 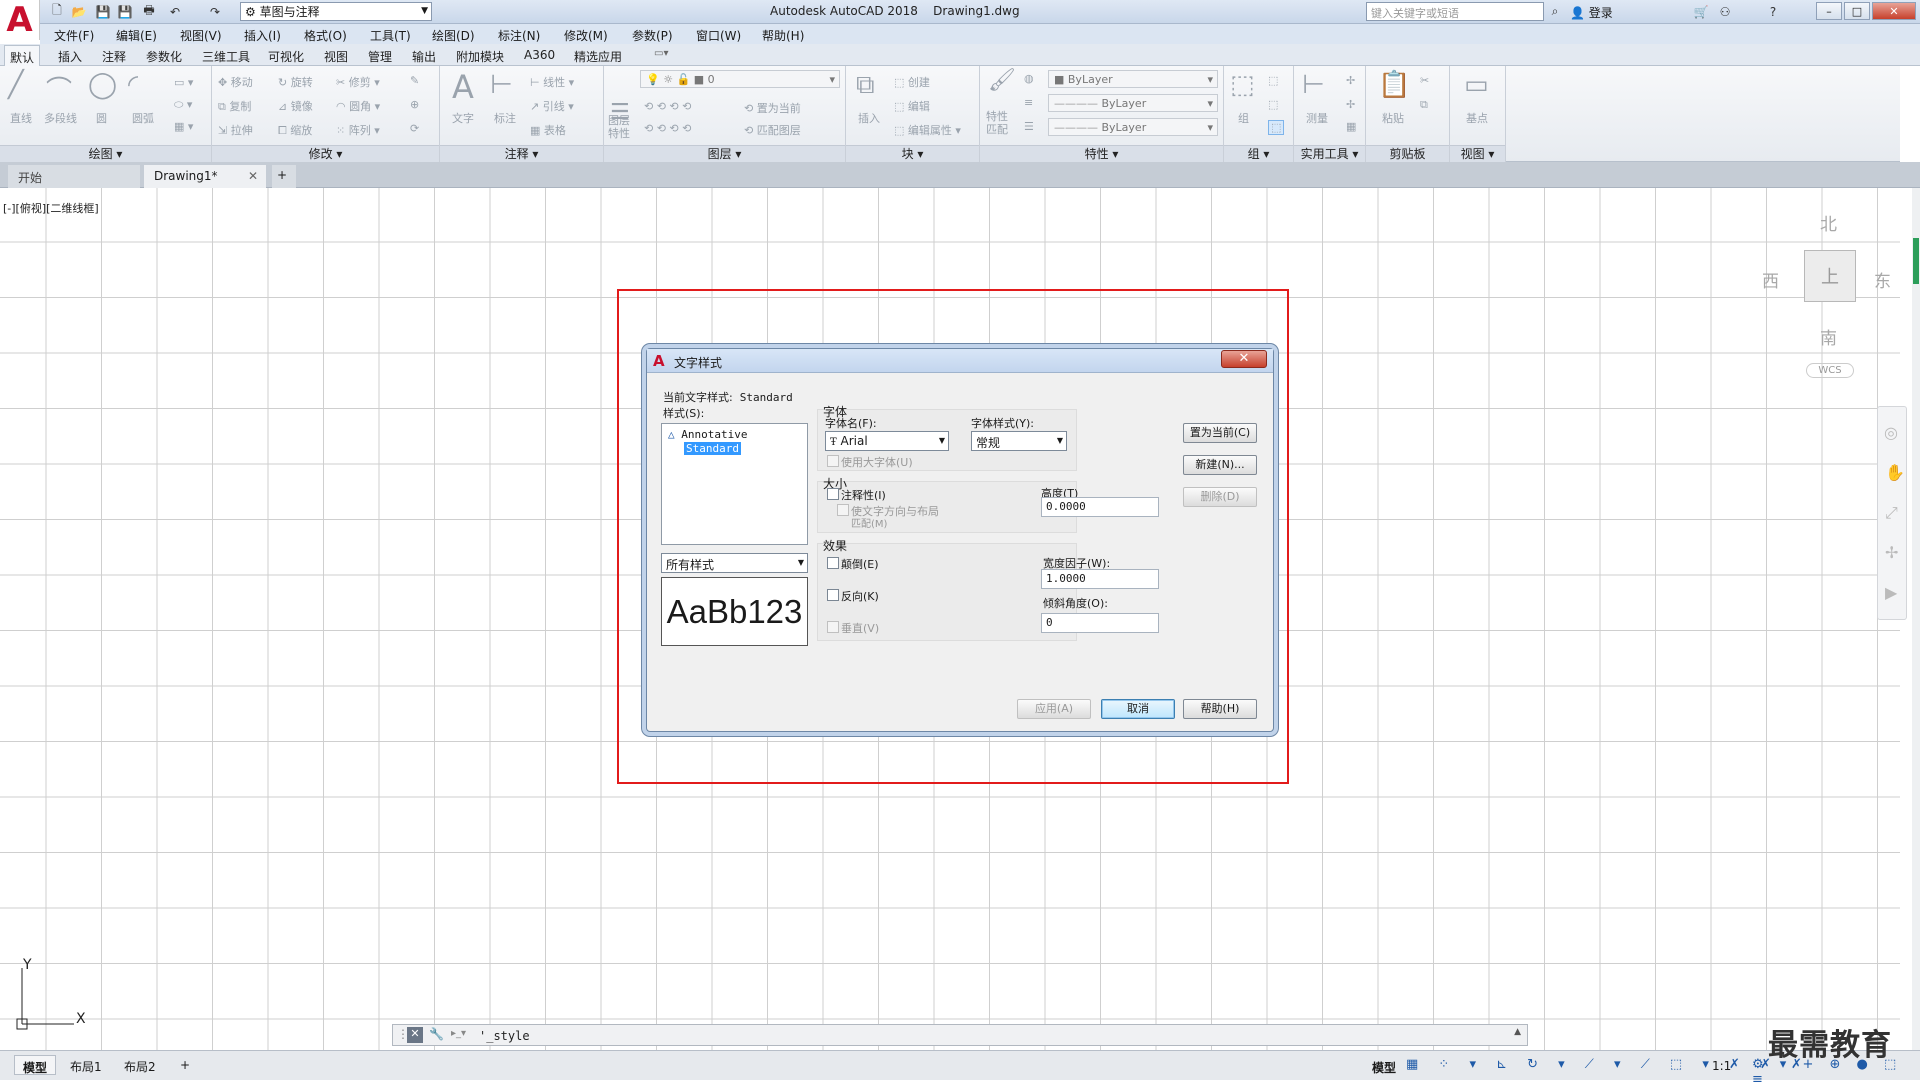 I want to click on group-edit-icon: ⬚, so click(x=1273, y=104).